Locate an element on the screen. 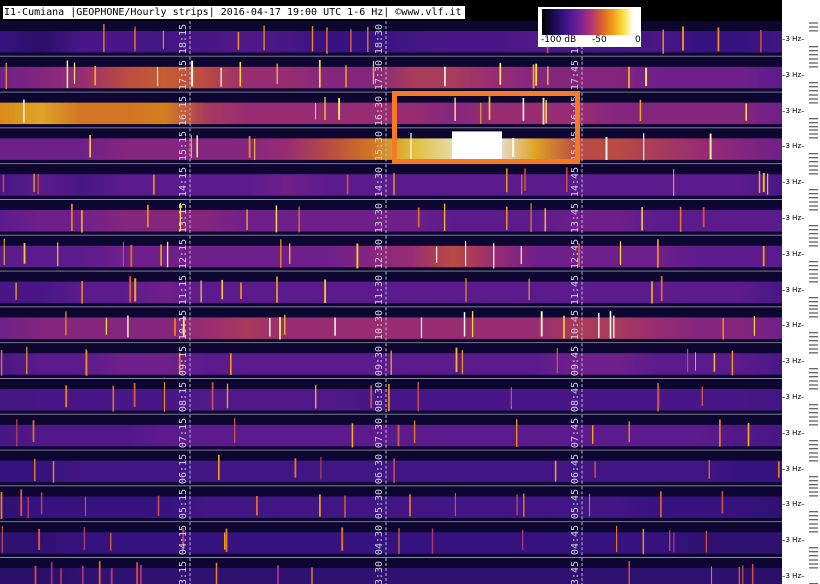 The image size is (820, 584). strip-6-band is located at coordinates (391, 471).